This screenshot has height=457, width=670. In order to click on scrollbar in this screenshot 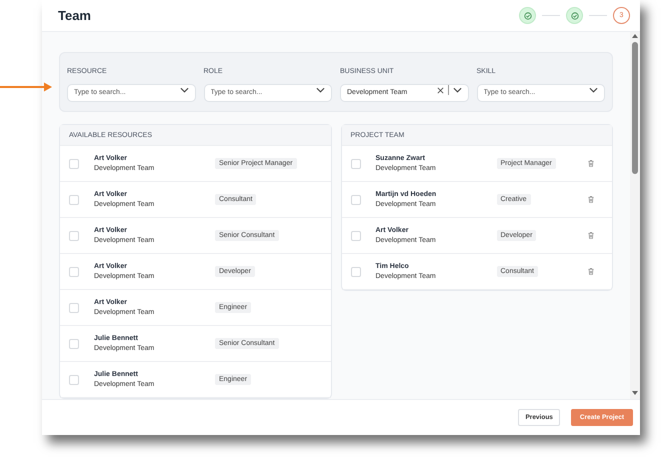, I will do `click(635, 215)`.